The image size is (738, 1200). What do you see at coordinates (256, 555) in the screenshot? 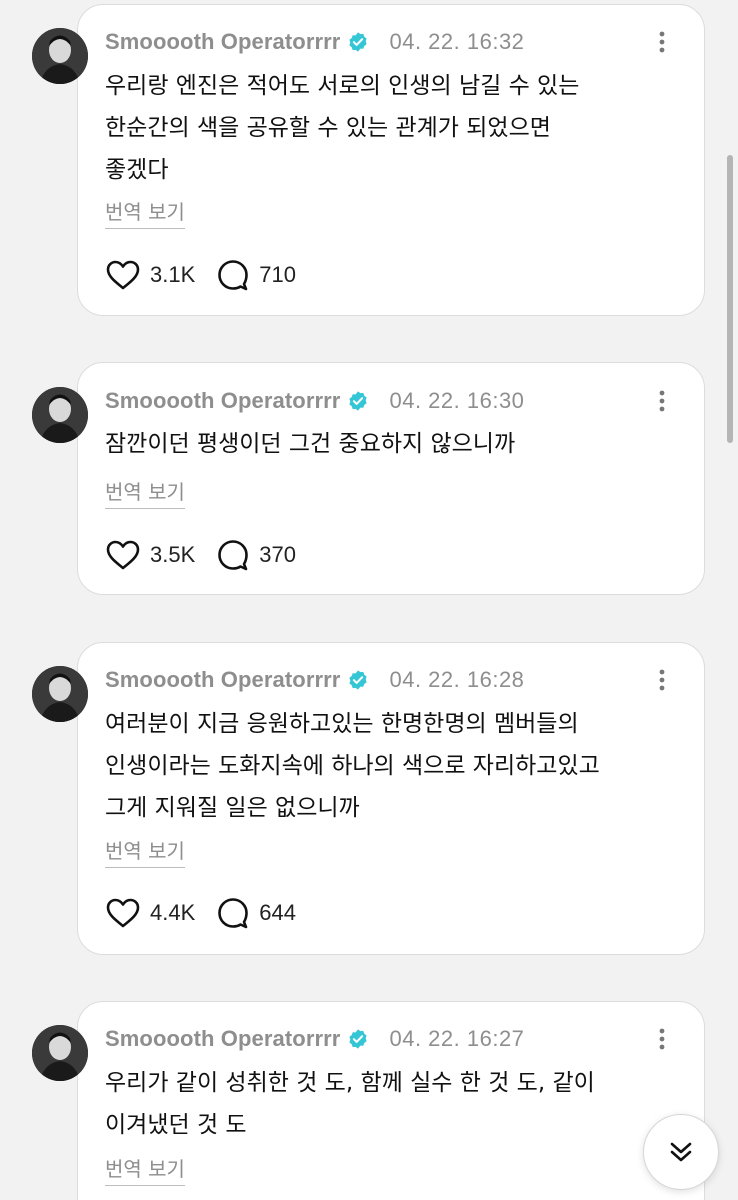
I see `reply-button: 370` at bounding box center [256, 555].